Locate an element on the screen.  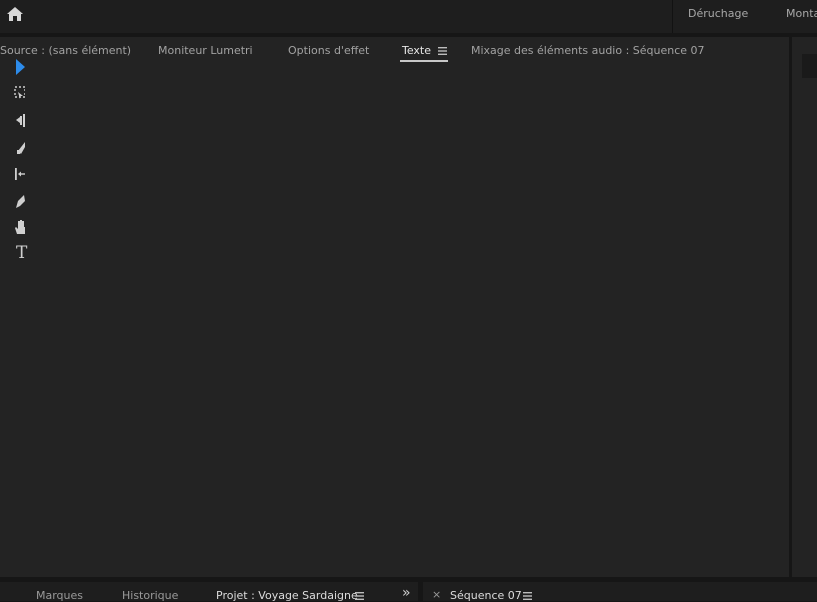
track-select-icon is located at coordinates (17, 93).